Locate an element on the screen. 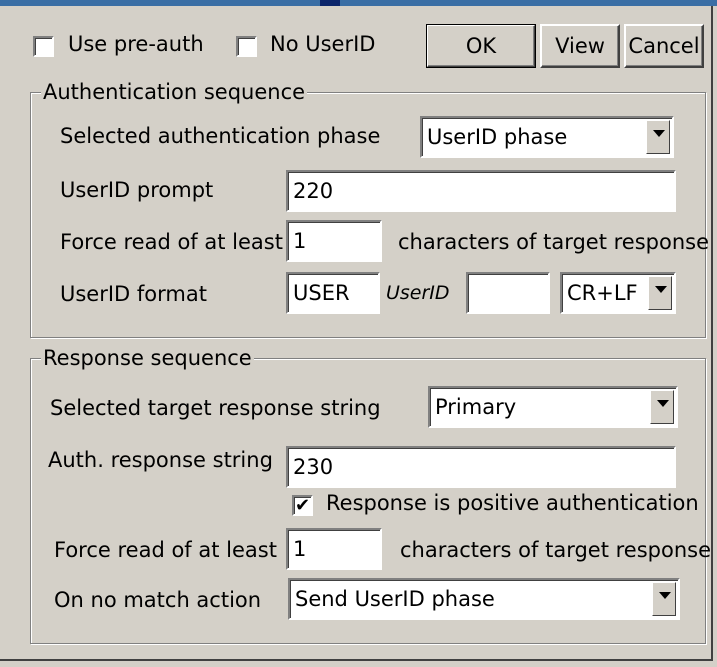 The image size is (717, 667). no-userid-label: No UserID is located at coordinates (322, 44).